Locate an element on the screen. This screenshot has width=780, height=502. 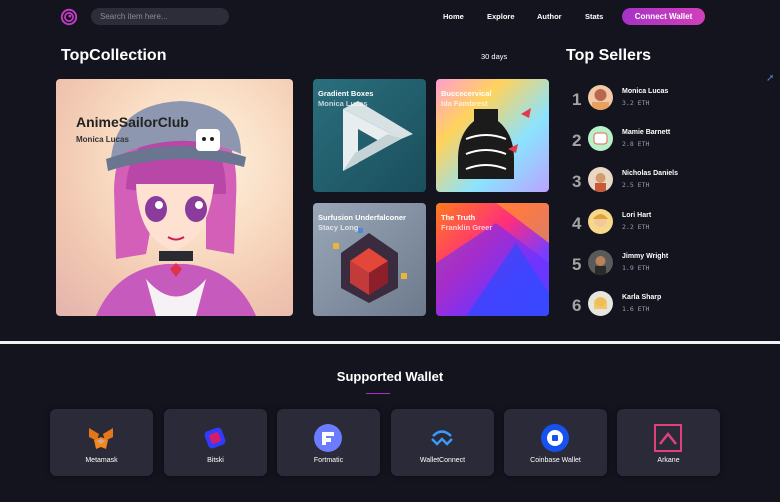
wallet-label: Fortmatic is located at coordinates (328, 460).